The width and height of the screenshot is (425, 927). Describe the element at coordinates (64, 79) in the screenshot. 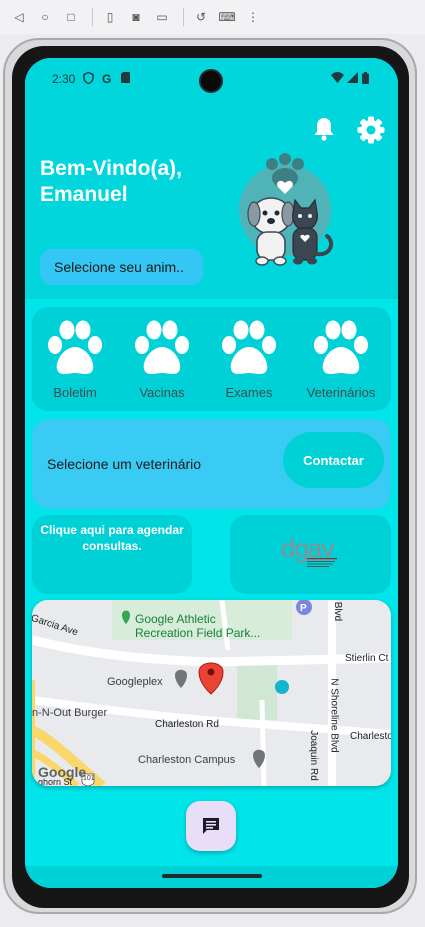

I see `status-time: 2:30` at that location.